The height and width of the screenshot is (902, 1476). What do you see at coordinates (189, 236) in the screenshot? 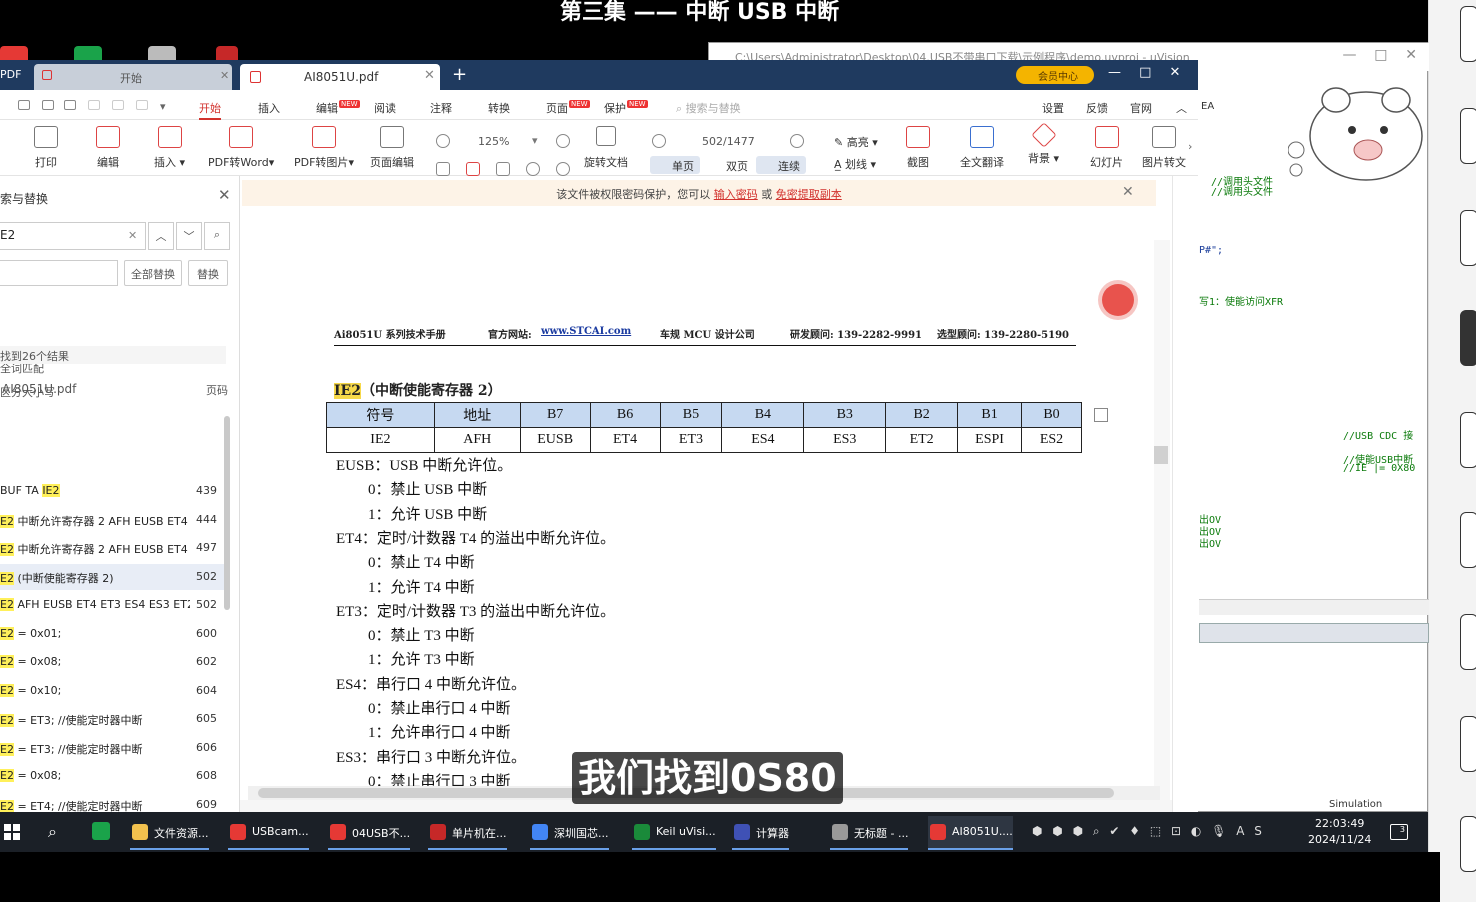
I see `next-result-chevron-down-icon: ﹀` at bounding box center [189, 236].